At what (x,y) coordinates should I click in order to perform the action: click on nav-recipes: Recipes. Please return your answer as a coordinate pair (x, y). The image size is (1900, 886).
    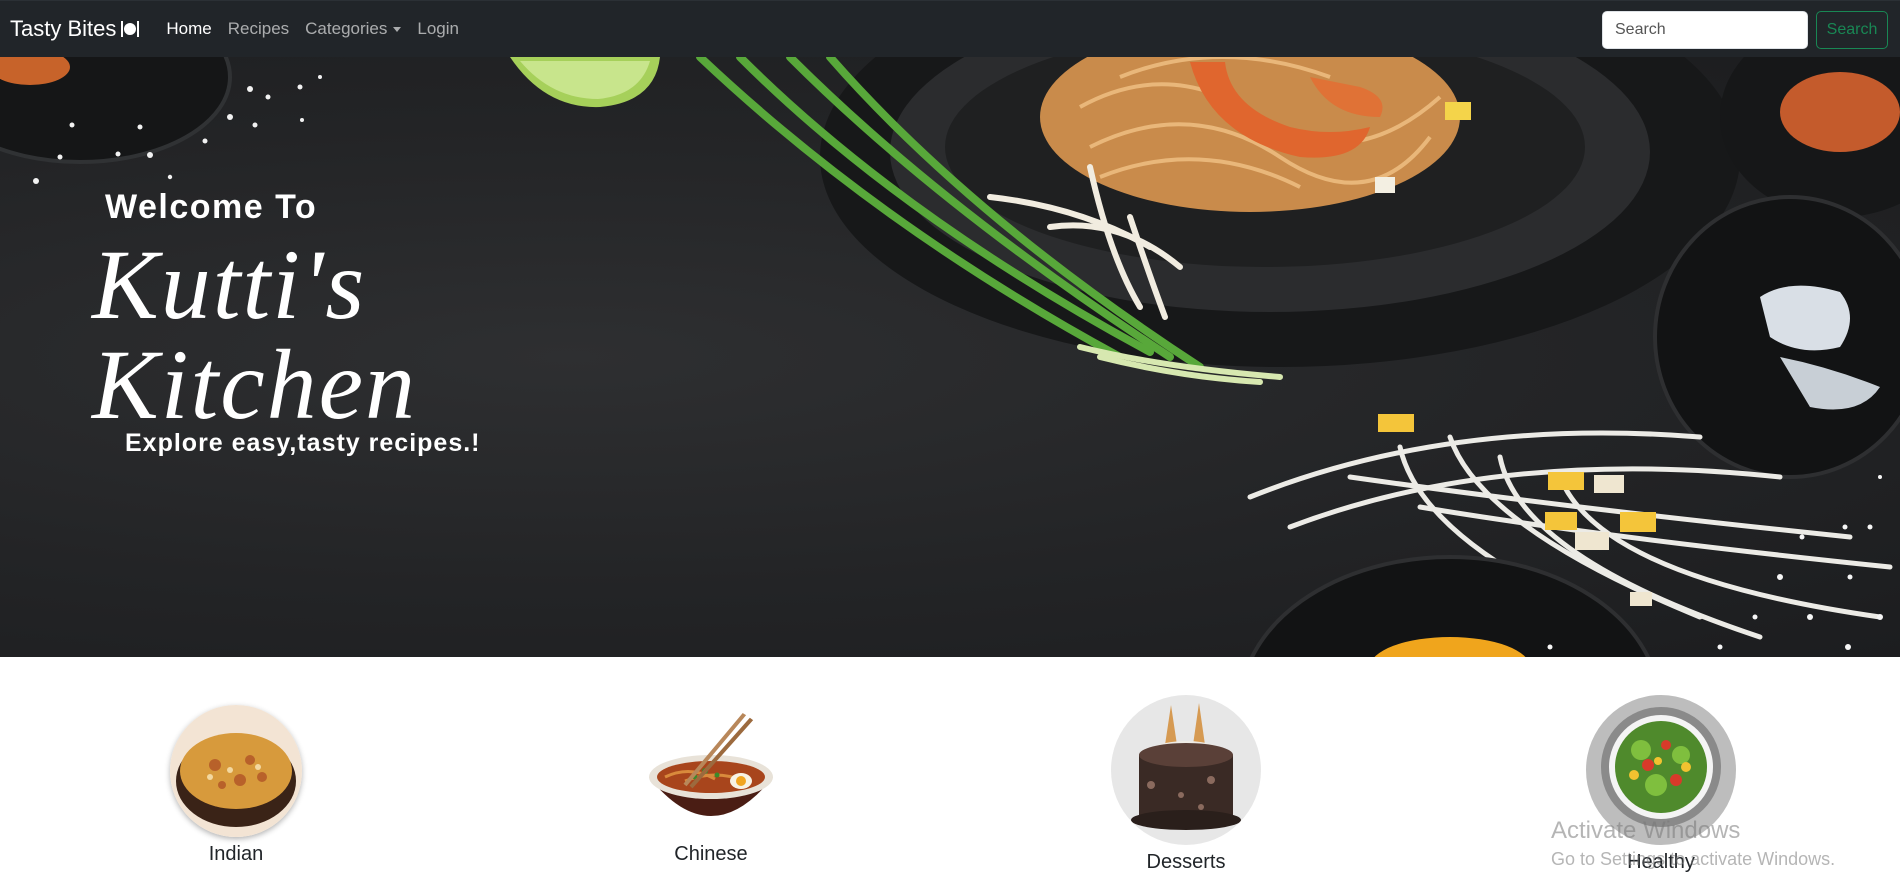
    Looking at the image, I should click on (258, 29).